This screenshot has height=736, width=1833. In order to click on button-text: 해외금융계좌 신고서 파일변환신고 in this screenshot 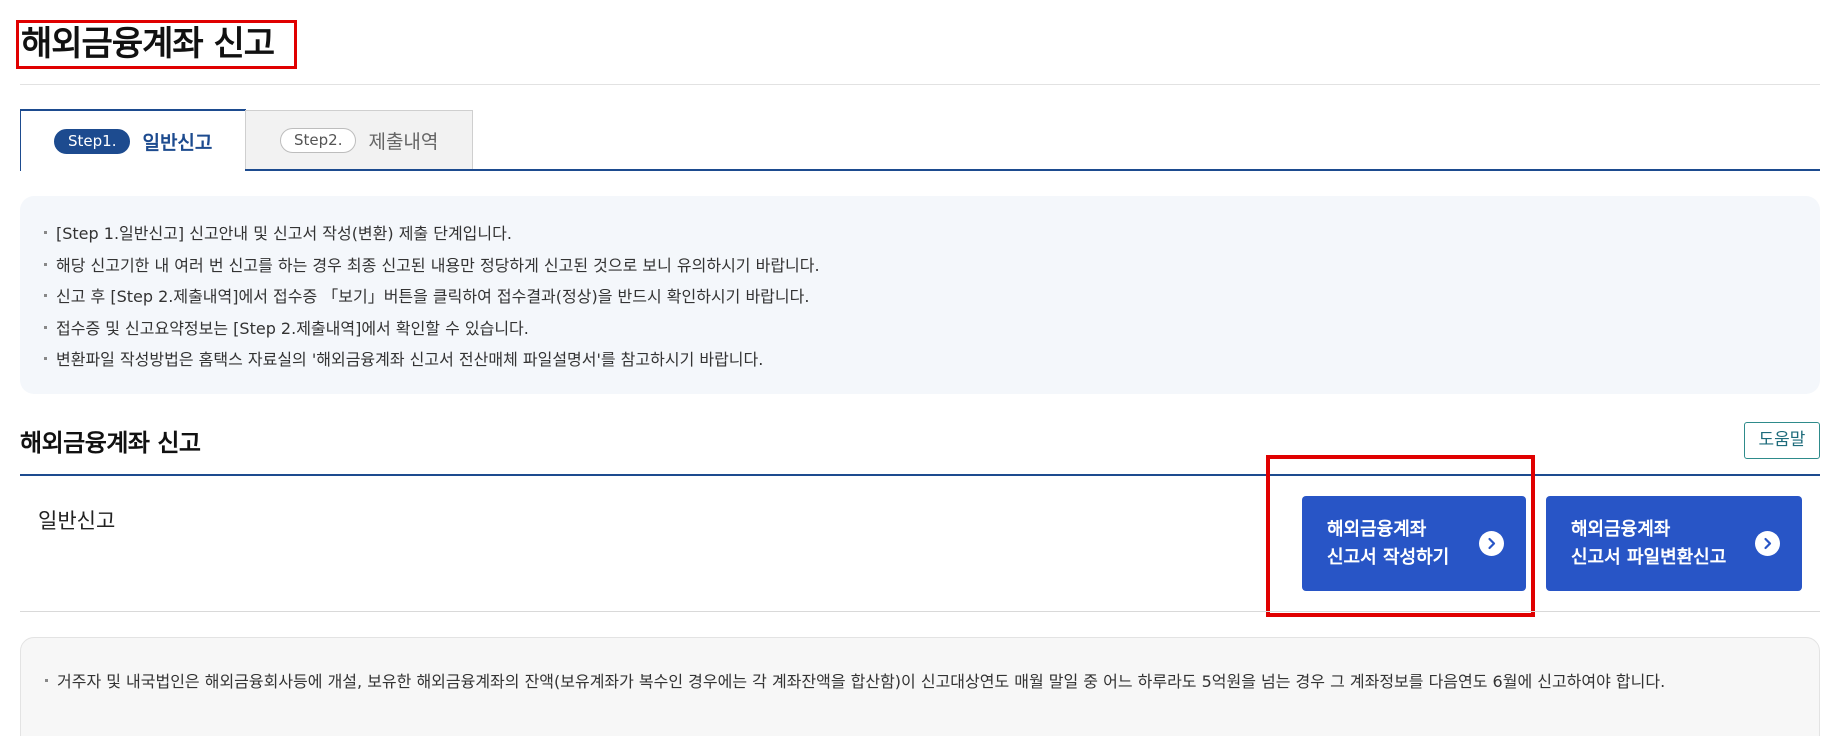, I will do `click(1648, 544)`.